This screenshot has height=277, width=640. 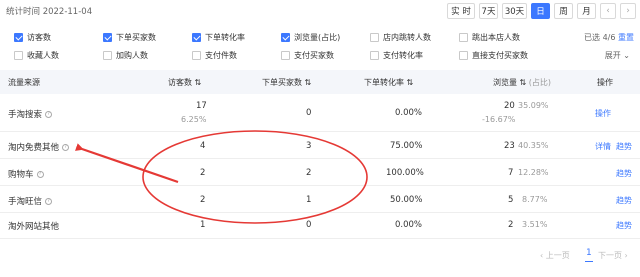 What do you see at coordinates (203, 173) in the screenshot?
I see `visitors-cell: 2` at bounding box center [203, 173].